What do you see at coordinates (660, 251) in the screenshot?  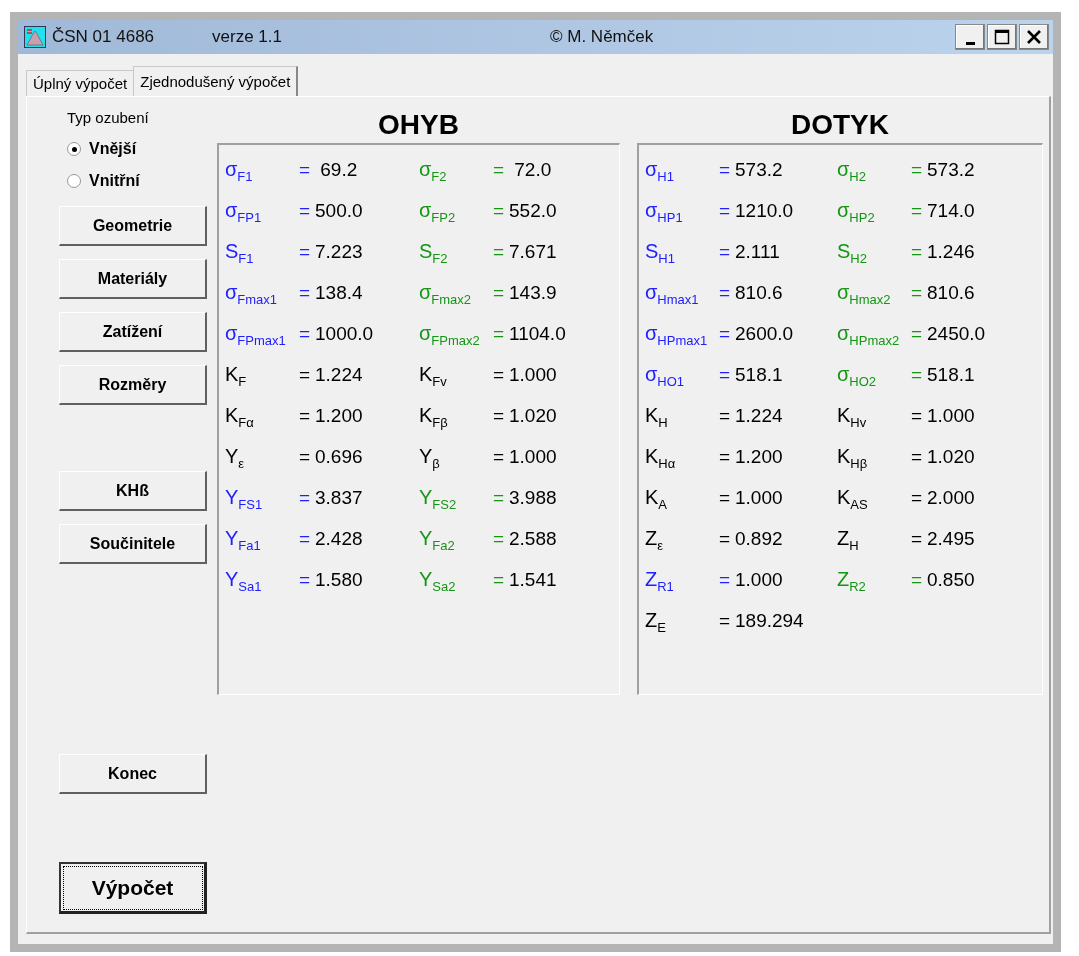 I see `symbol-label: S$_{H1}$` at bounding box center [660, 251].